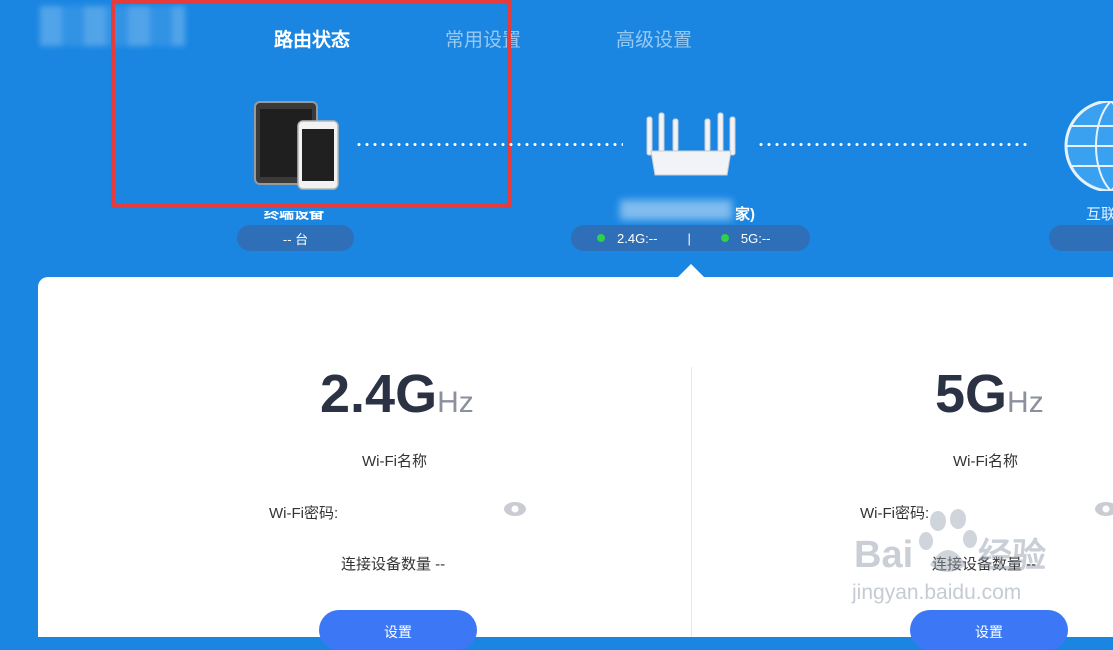 The image size is (1113, 650). I want to click on band-5g-value: 5G, so click(971, 394).